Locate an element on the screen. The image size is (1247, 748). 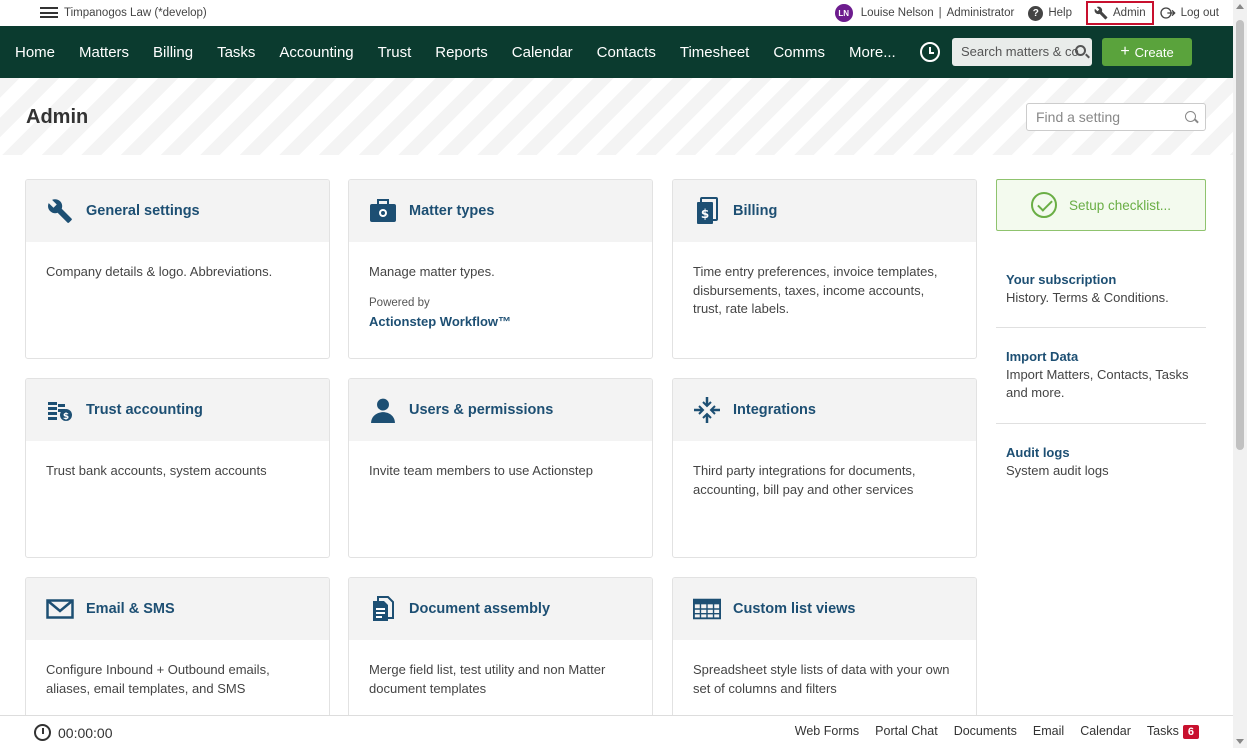
user-info: Louise Nelson | Administrator is located at coordinates (938, 13).